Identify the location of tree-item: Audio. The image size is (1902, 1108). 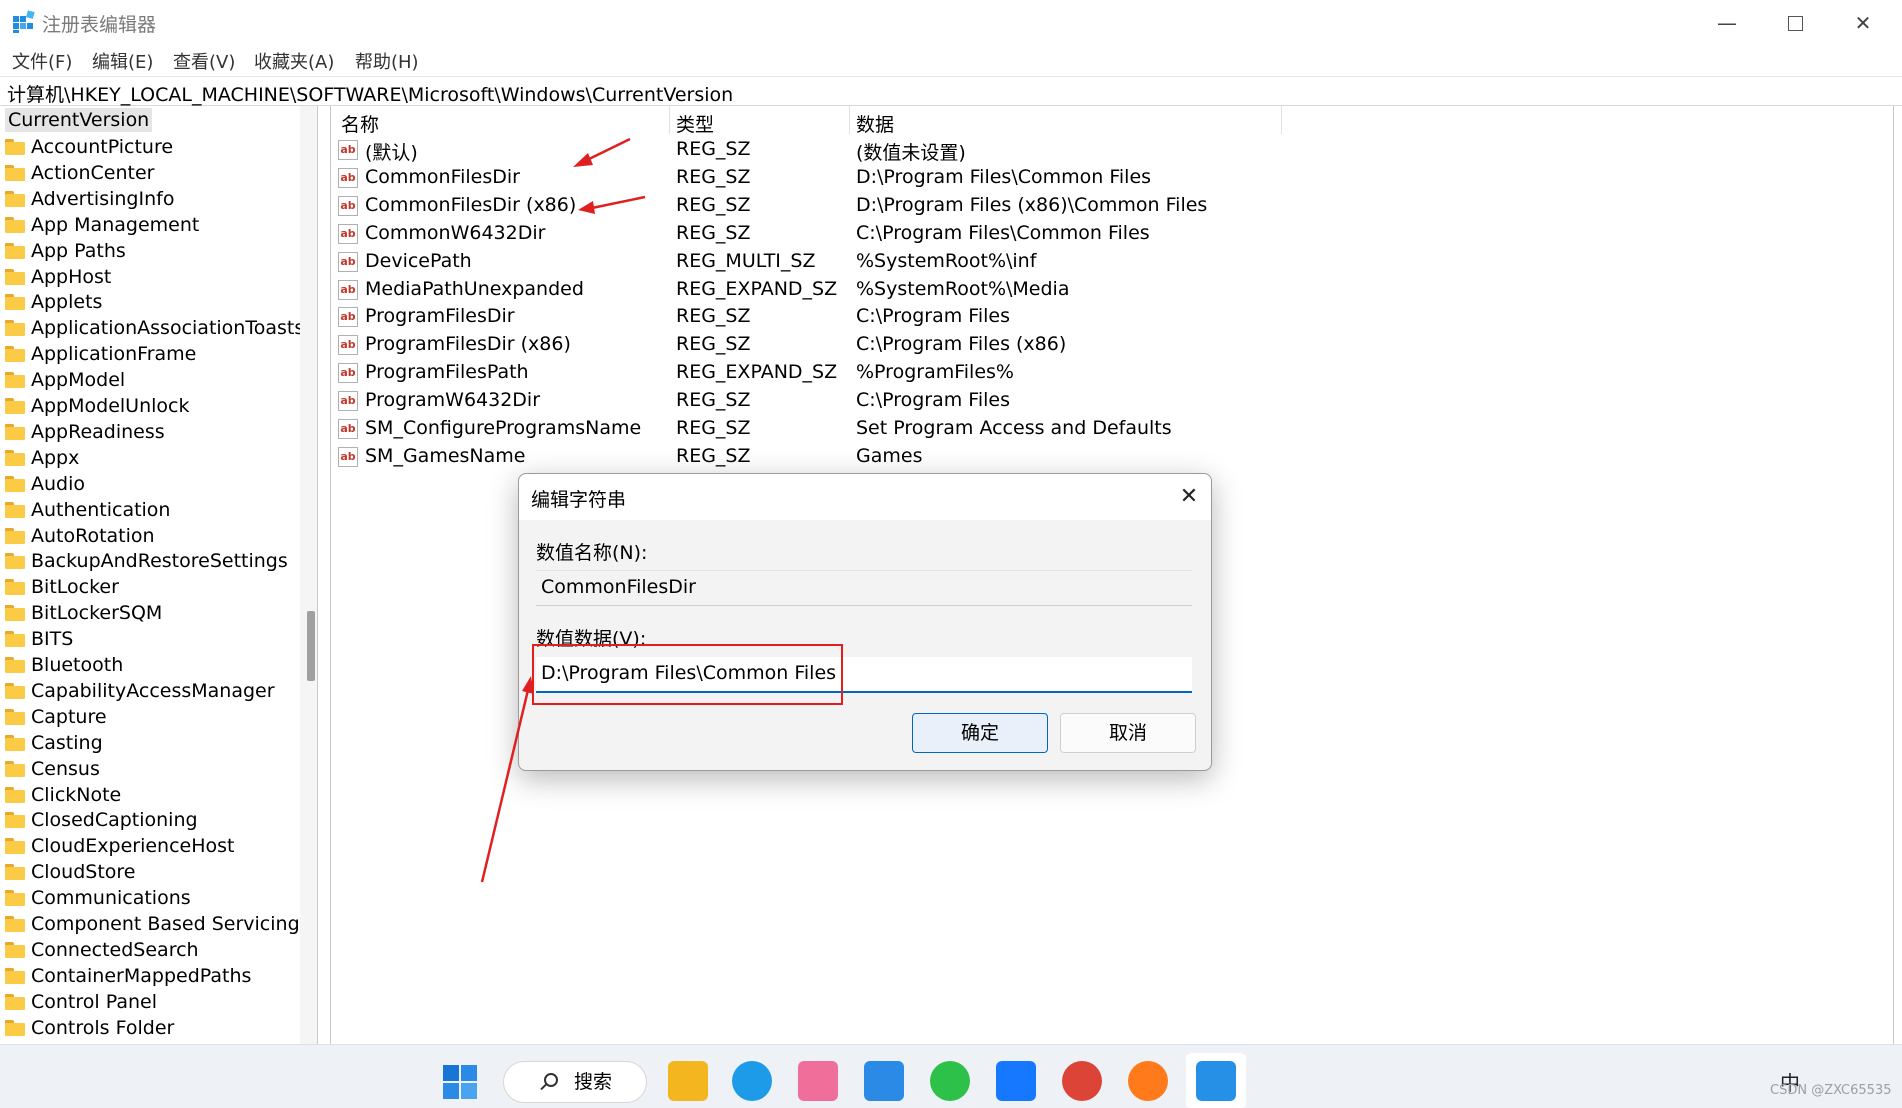
(45, 484).